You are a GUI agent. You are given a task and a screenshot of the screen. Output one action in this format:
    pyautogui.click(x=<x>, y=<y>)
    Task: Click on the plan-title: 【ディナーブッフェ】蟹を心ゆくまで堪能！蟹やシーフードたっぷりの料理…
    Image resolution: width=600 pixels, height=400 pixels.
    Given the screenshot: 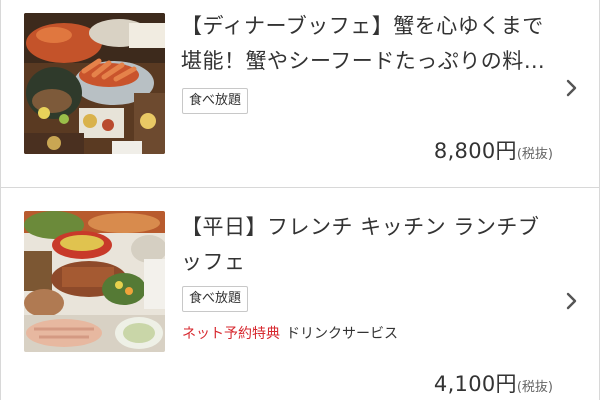 What is the action you would take?
    pyautogui.click(x=368, y=44)
    